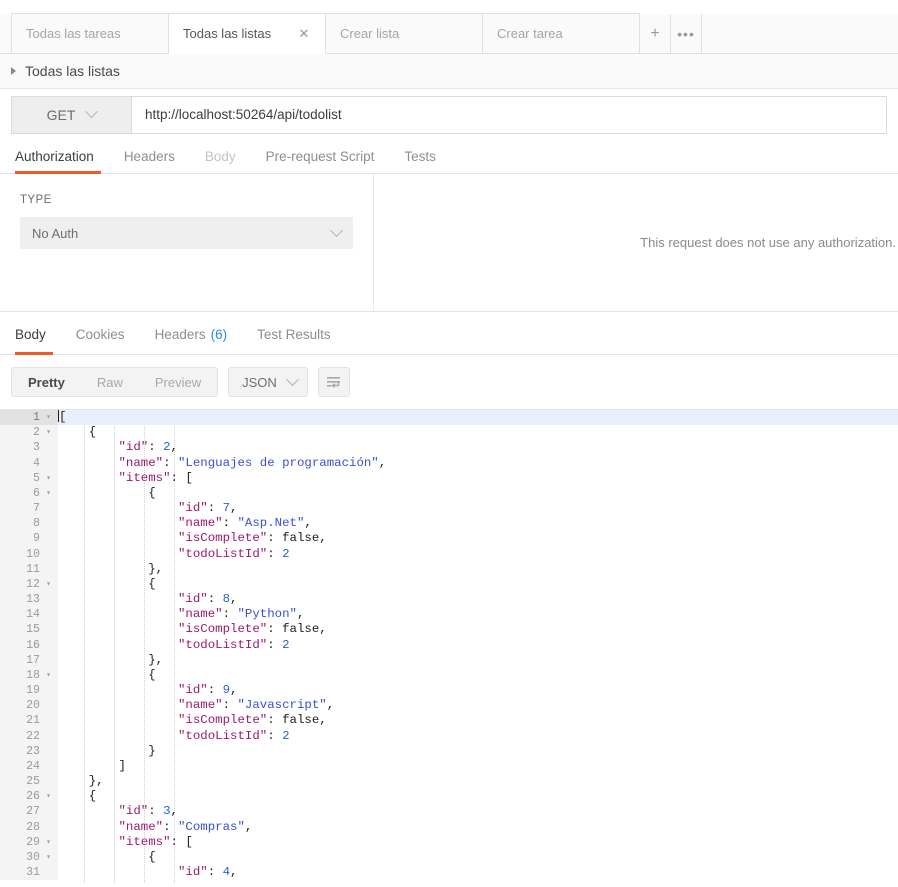 This screenshot has width=898, height=887. I want to click on line-number-gutter: 30 ▾, so click(29, 857).